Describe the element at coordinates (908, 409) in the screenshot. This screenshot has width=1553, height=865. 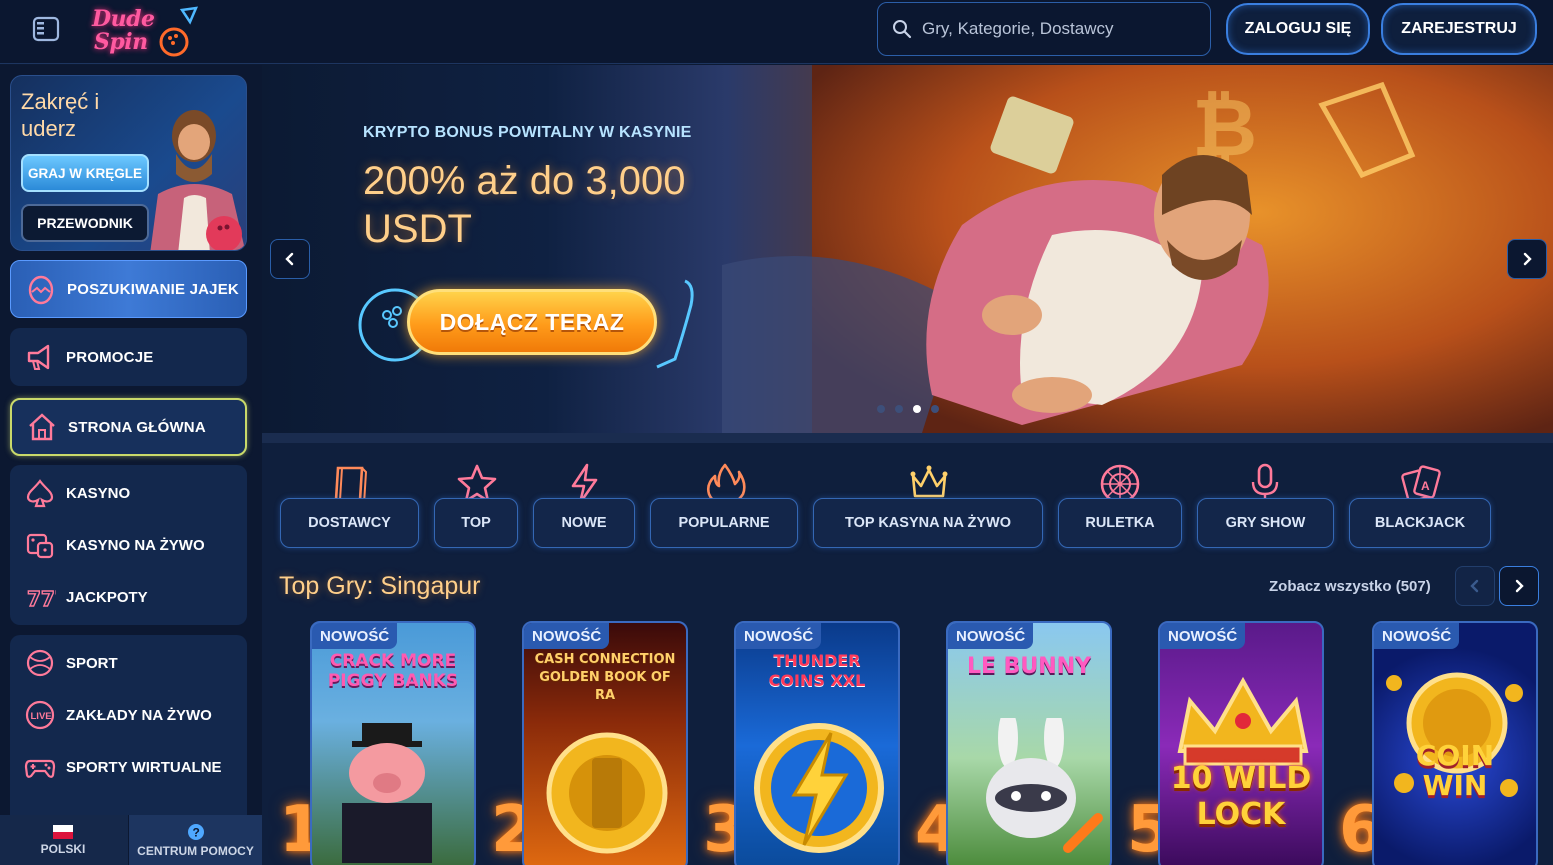
I see `hero-pagination` at that location.